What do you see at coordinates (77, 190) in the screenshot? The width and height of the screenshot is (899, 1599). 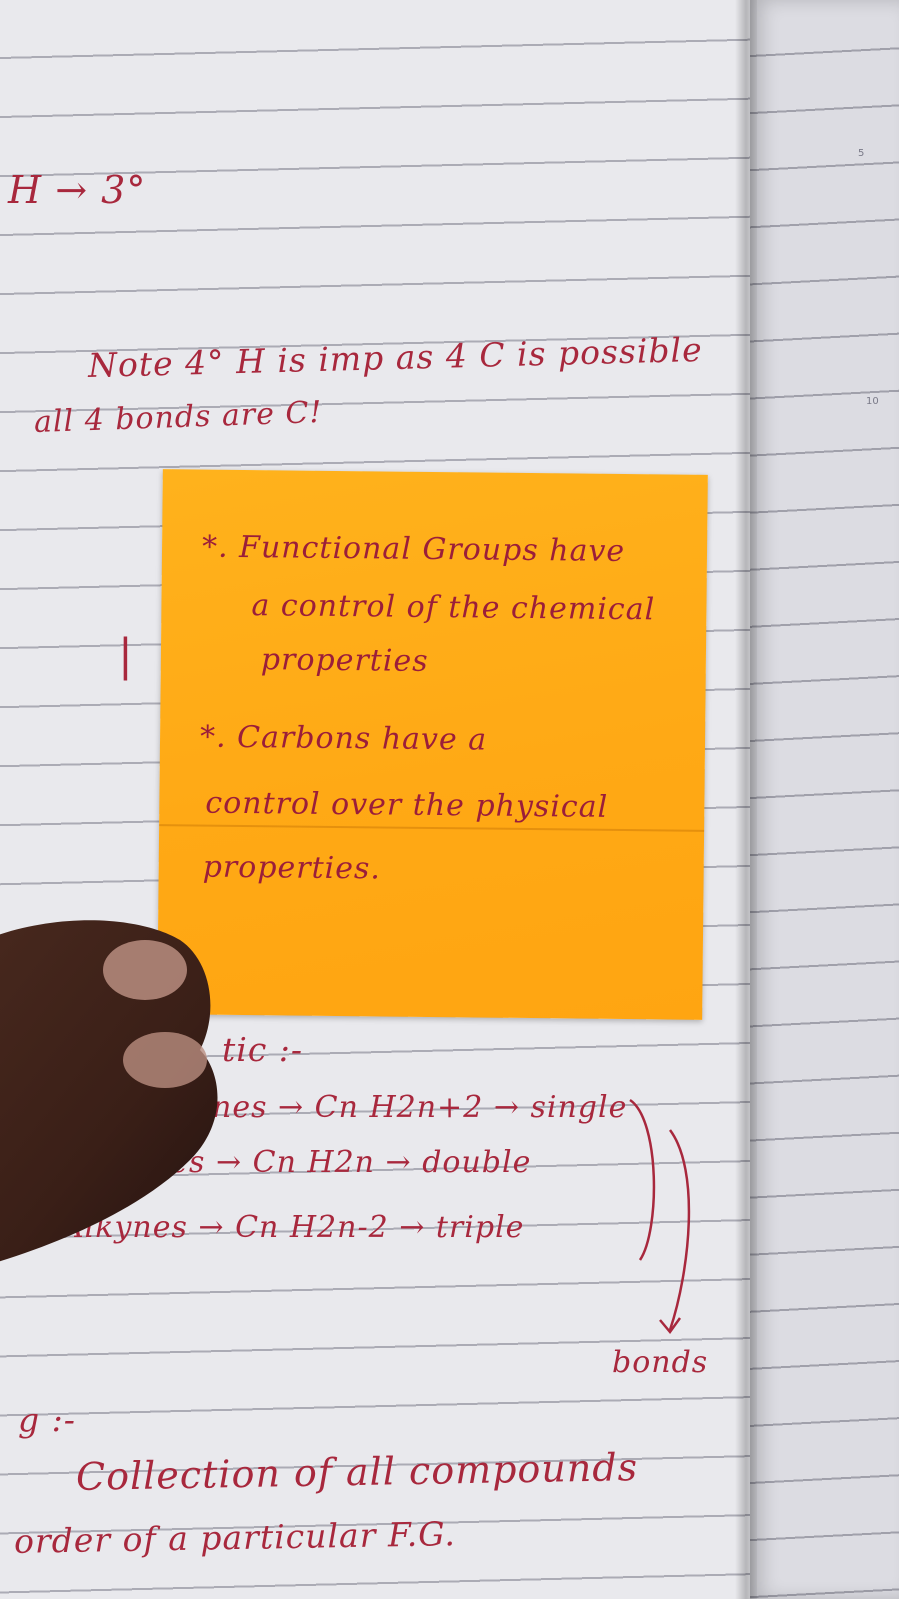 I see `top-fragment-text: H → 3°` at bounding box center [77, 190].